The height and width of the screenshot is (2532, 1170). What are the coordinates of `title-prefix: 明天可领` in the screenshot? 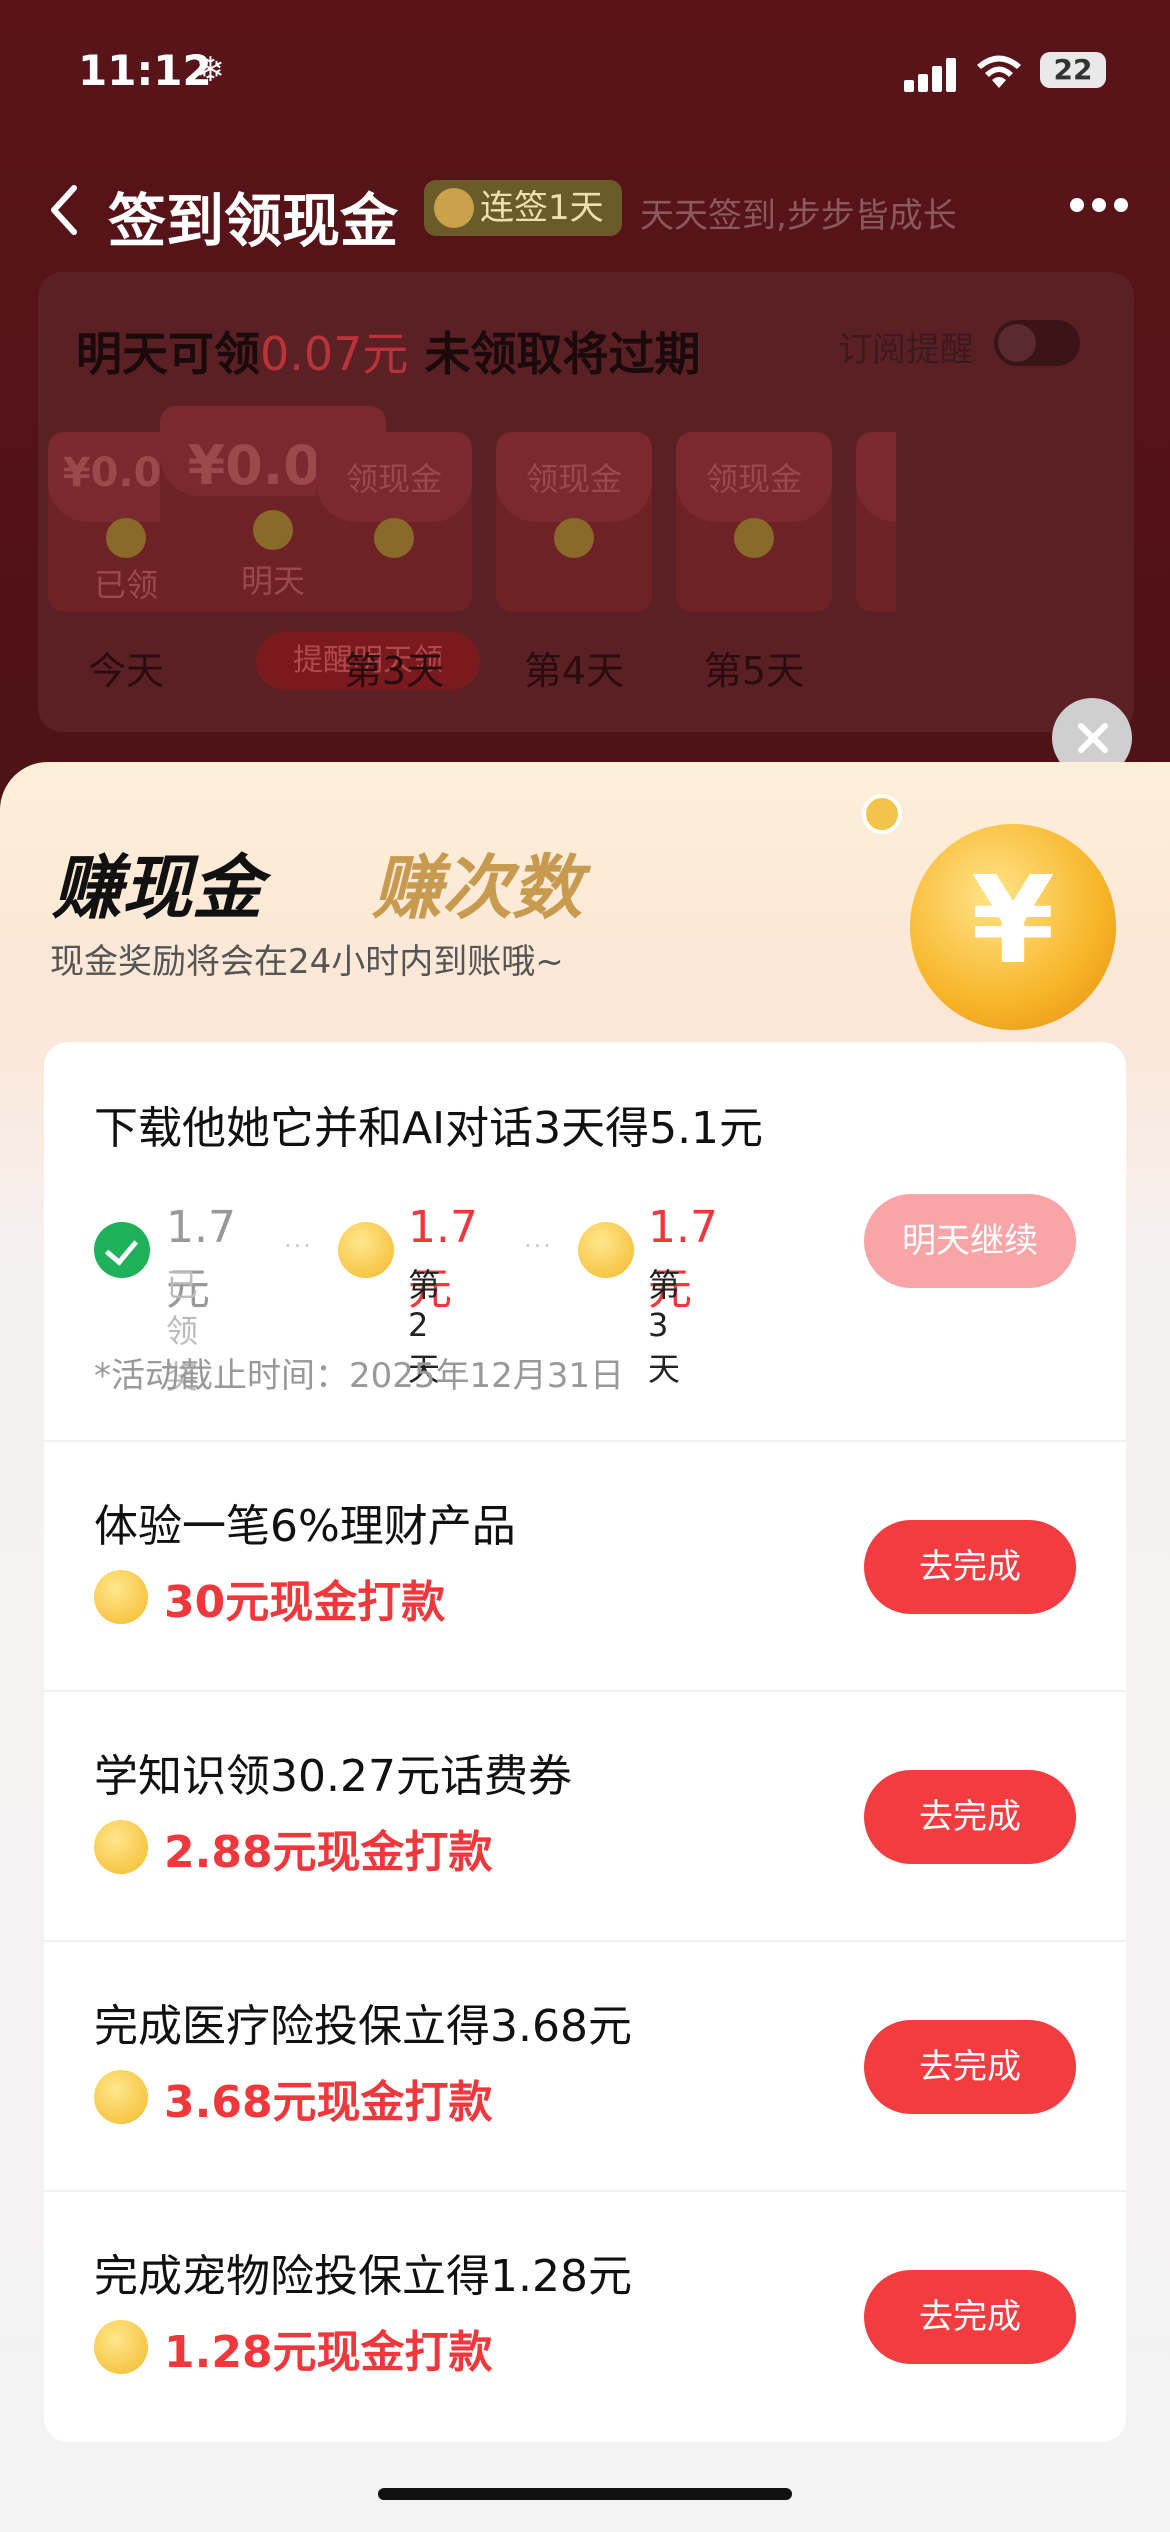 It's located at (168, 354).